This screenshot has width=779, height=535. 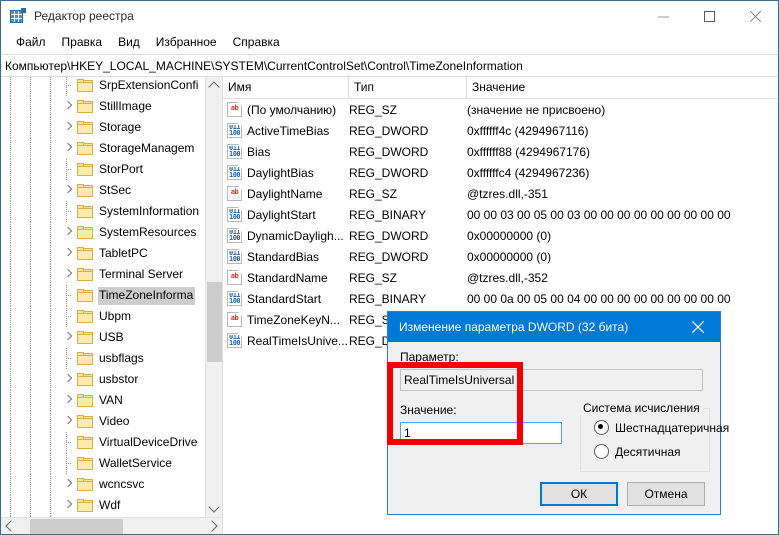 I want to click on minimize-icon, so click(x=663, y=16).